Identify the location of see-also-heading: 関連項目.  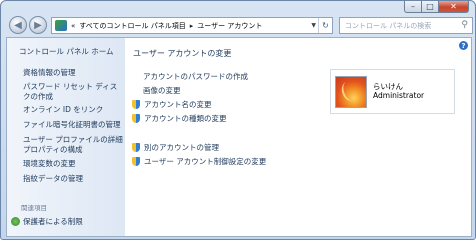
(34, 208).